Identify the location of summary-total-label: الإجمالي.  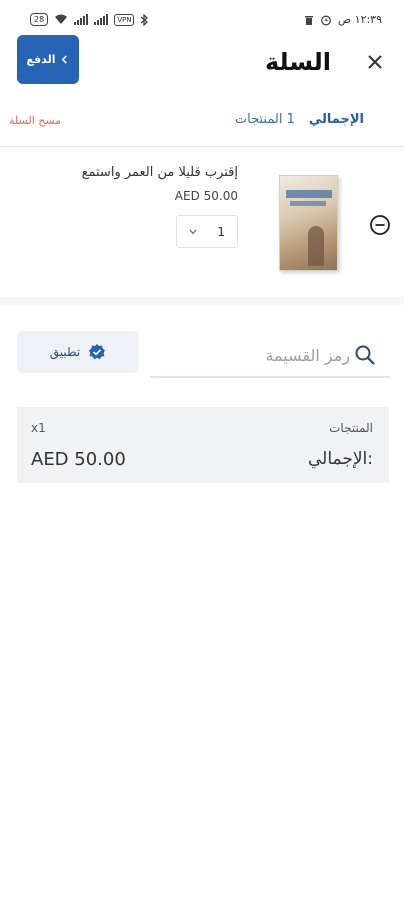
(336, 119).